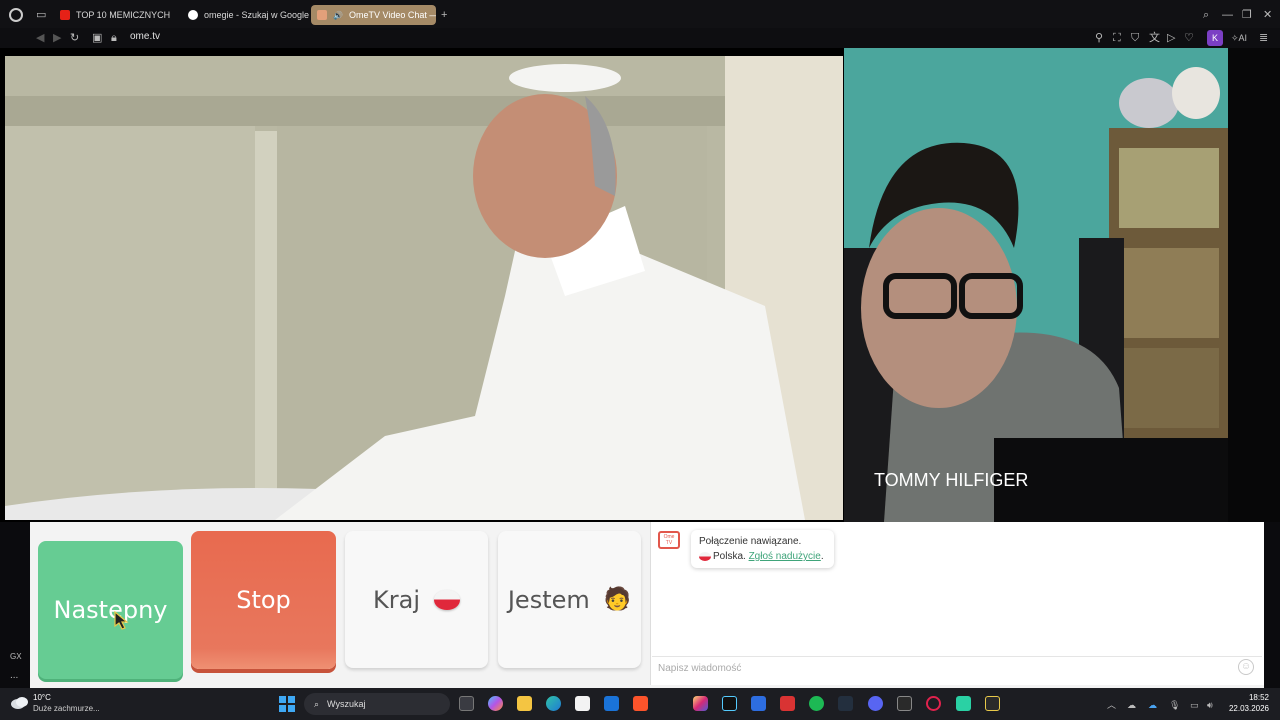  What do you see at coordinates (1247, 708) in the screenshot?
I see `clock-date: 22.03.2026` at bounding box center [1247, 708].